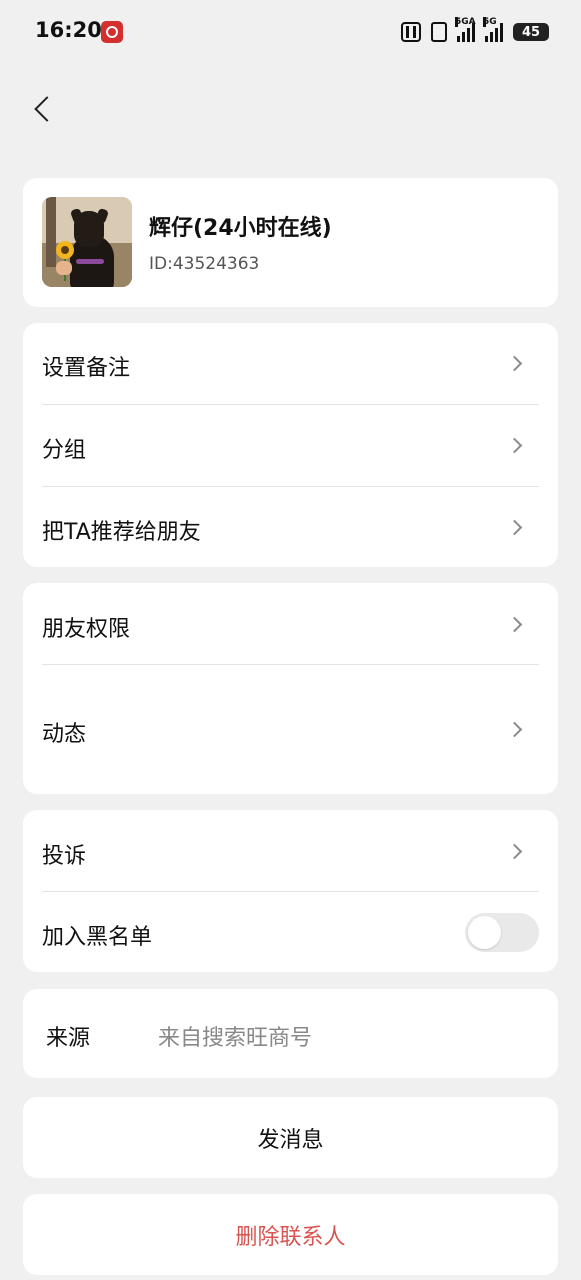 Image resolution: width=581 pixels, height=1280 pixels. What do you see at coordinates (87, 242) in the screenshot?
I see `avatar` at bounding box center [87, 242].